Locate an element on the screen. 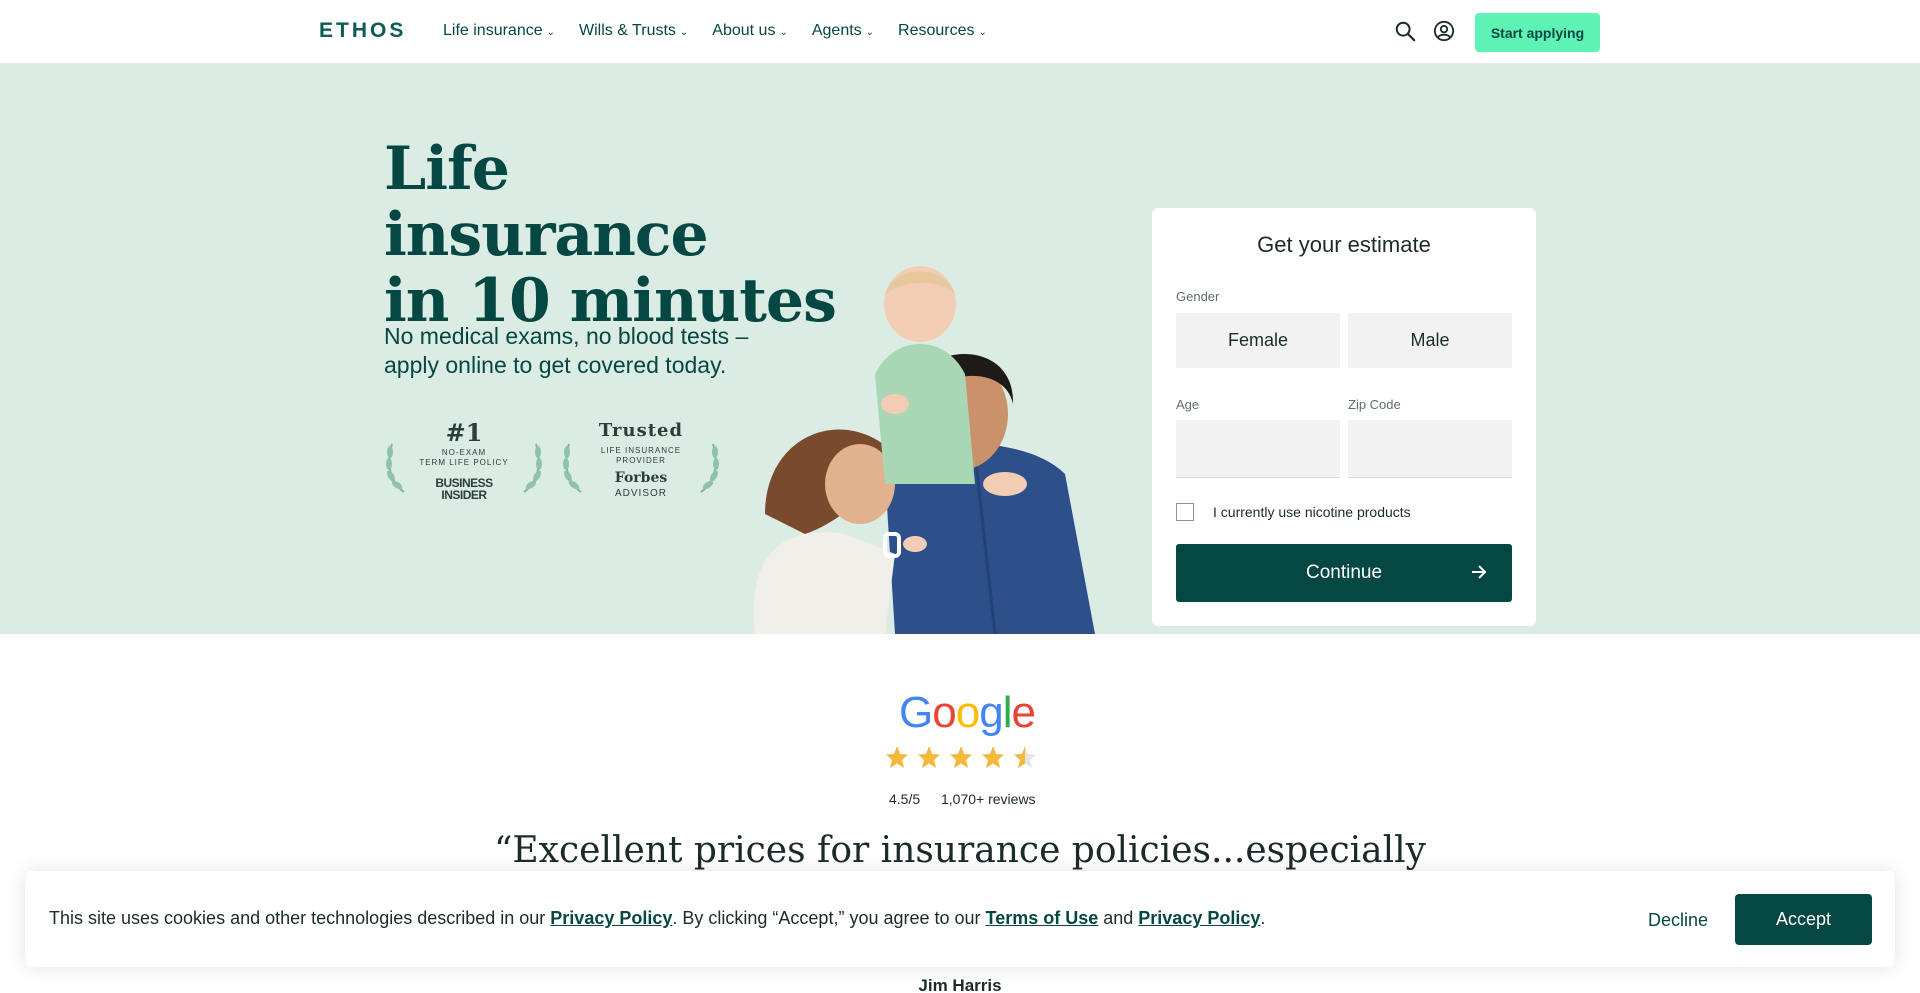  badge-line: NO-EXAM is located at coordinates (464, 452).